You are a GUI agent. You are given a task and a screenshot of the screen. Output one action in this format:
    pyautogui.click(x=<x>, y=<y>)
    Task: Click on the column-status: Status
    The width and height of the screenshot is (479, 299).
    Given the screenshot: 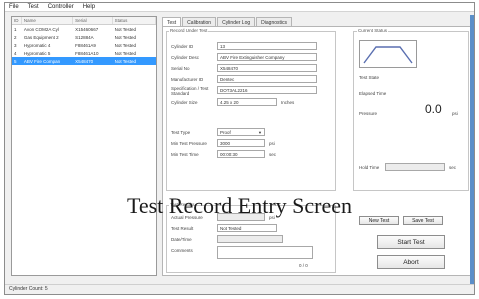 What is the action you would take?
    pyautogui.click(x=134, y=20)
    